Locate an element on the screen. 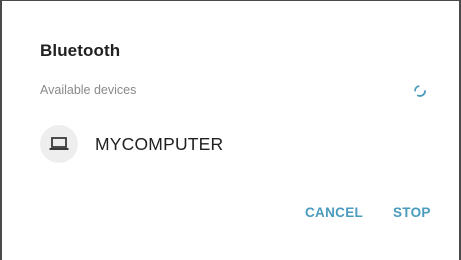 The image size is (461, 260). device-list-item: MYCOMPUTER is located at coordinates (236, 145).